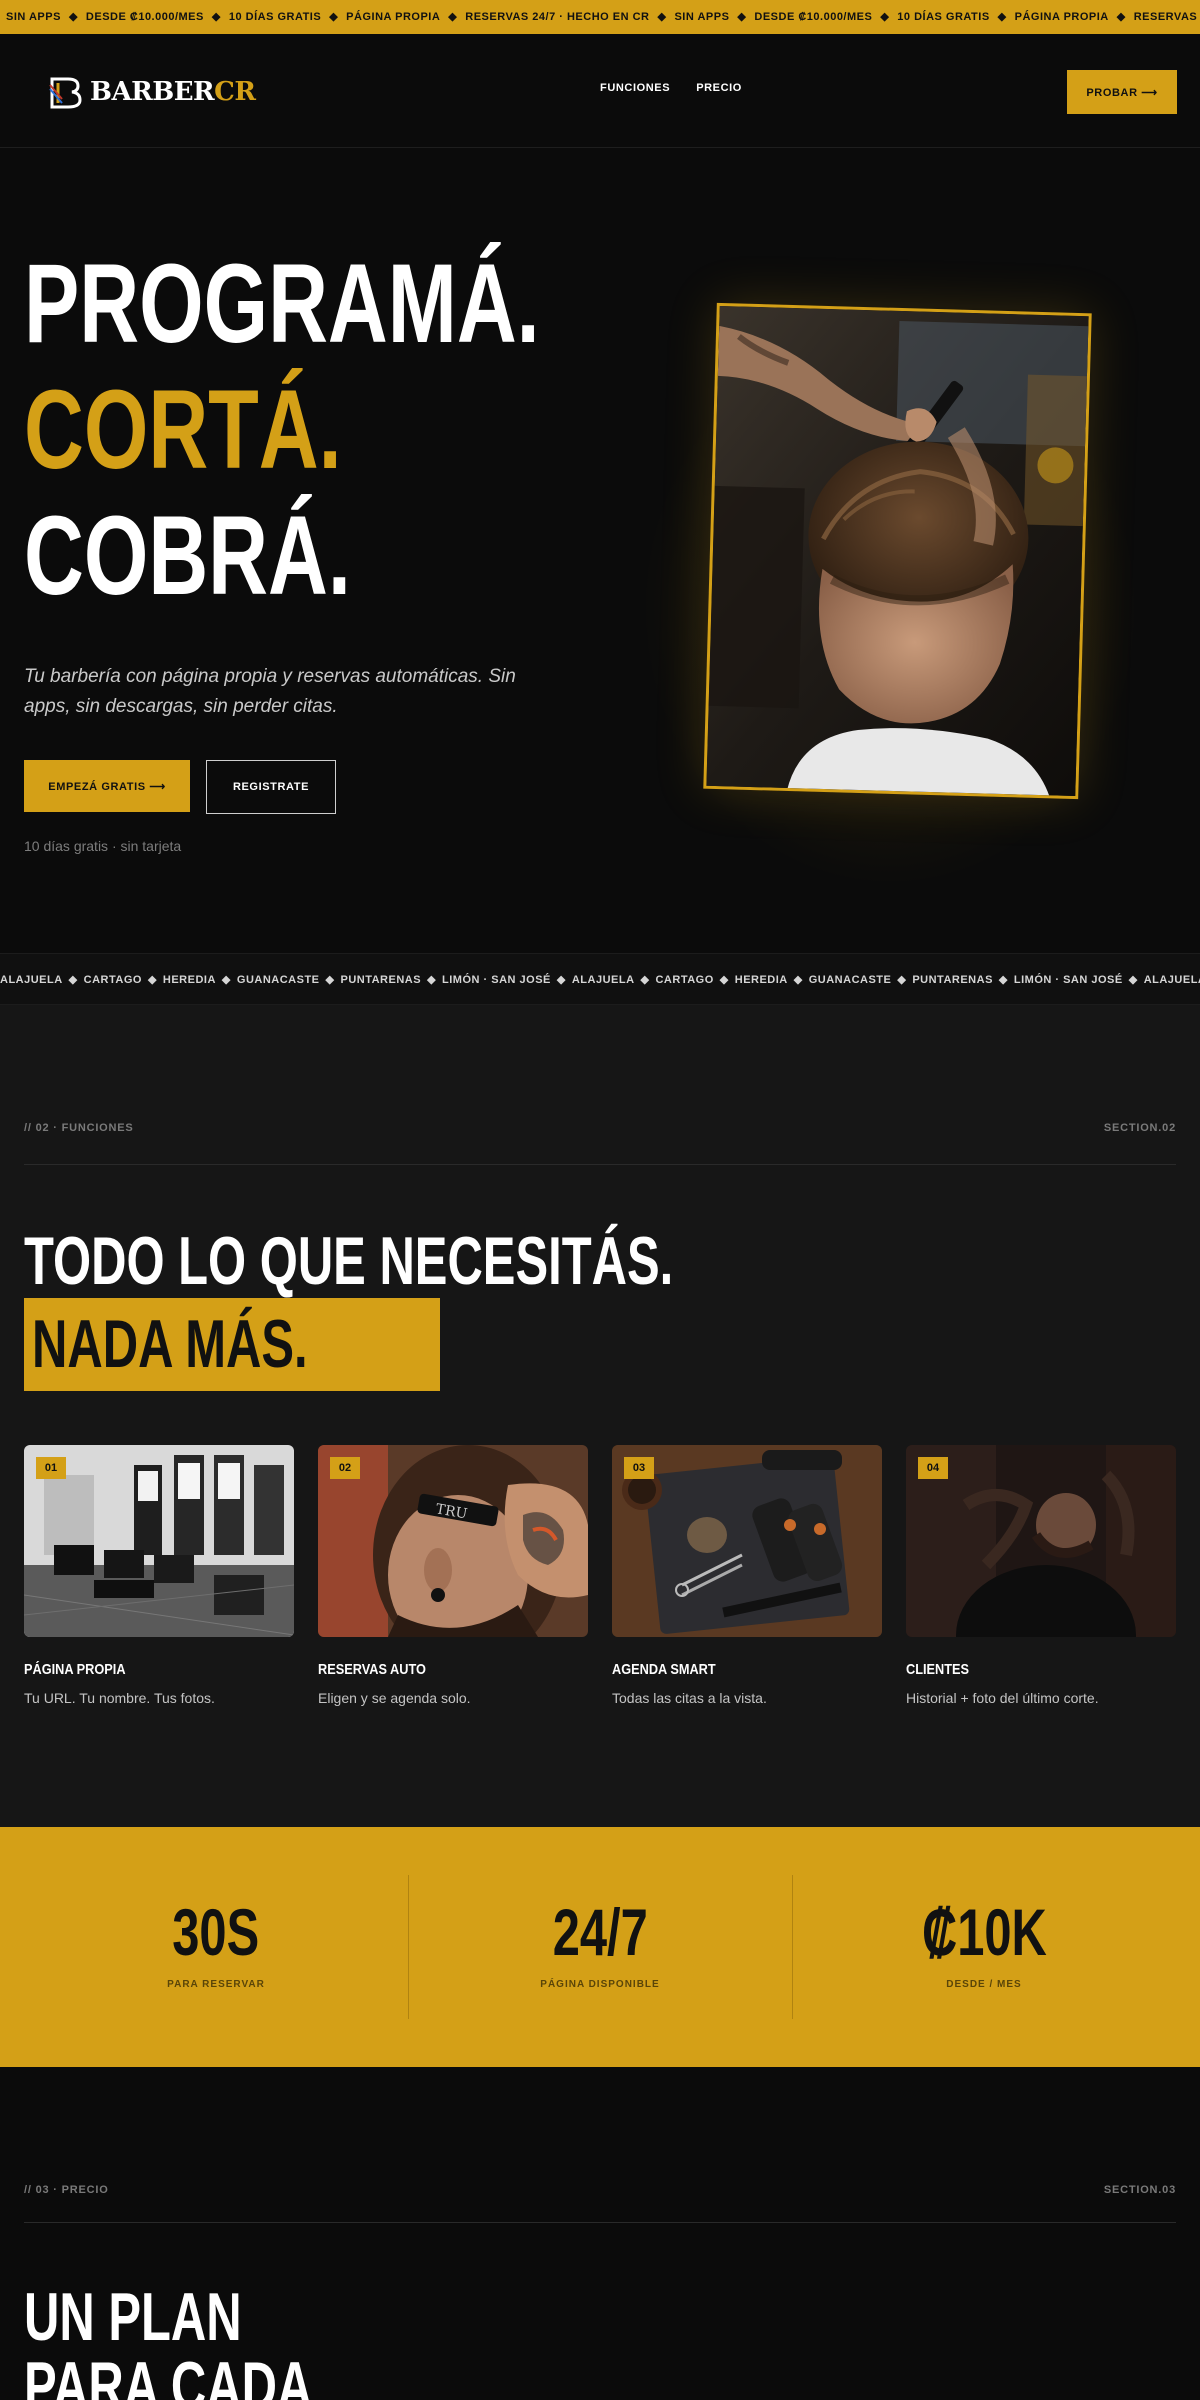 The image size is (1200, 2400). What do you see at coordinates (600, 1164) in the screenshot?
I see `features-divider` at bounding box center [600, 1164].